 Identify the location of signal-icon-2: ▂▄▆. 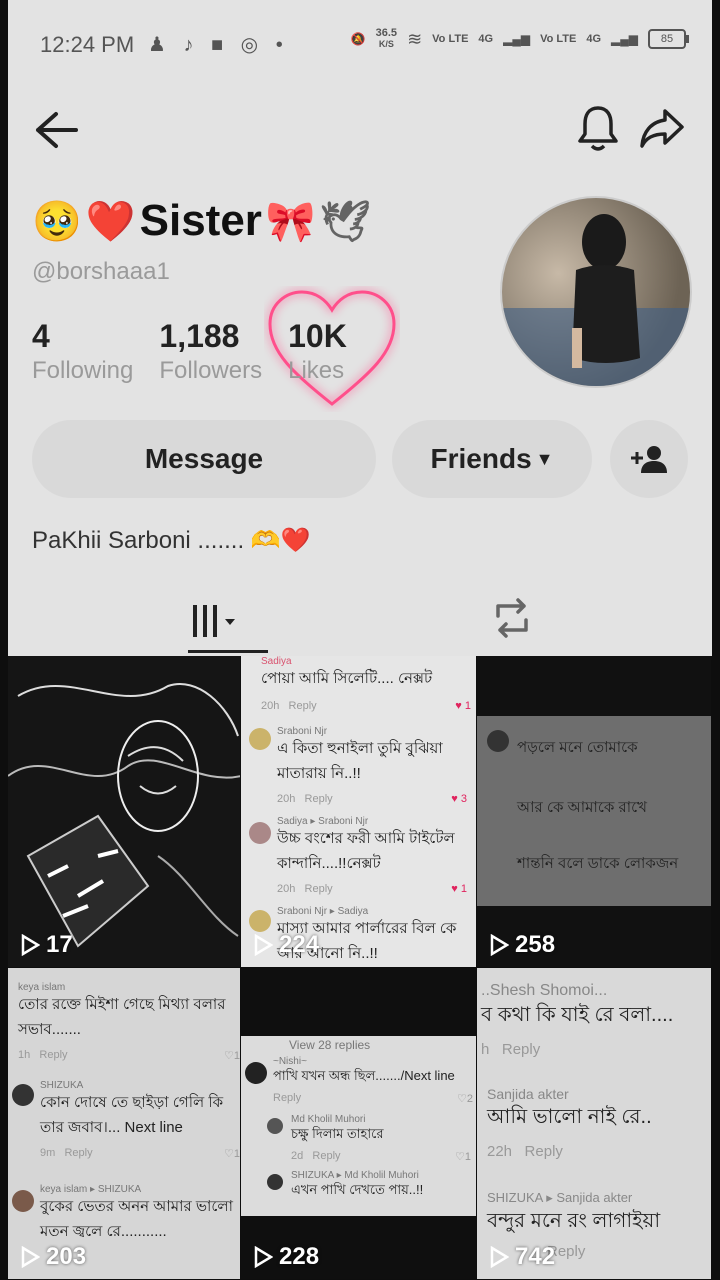
(624, 39).